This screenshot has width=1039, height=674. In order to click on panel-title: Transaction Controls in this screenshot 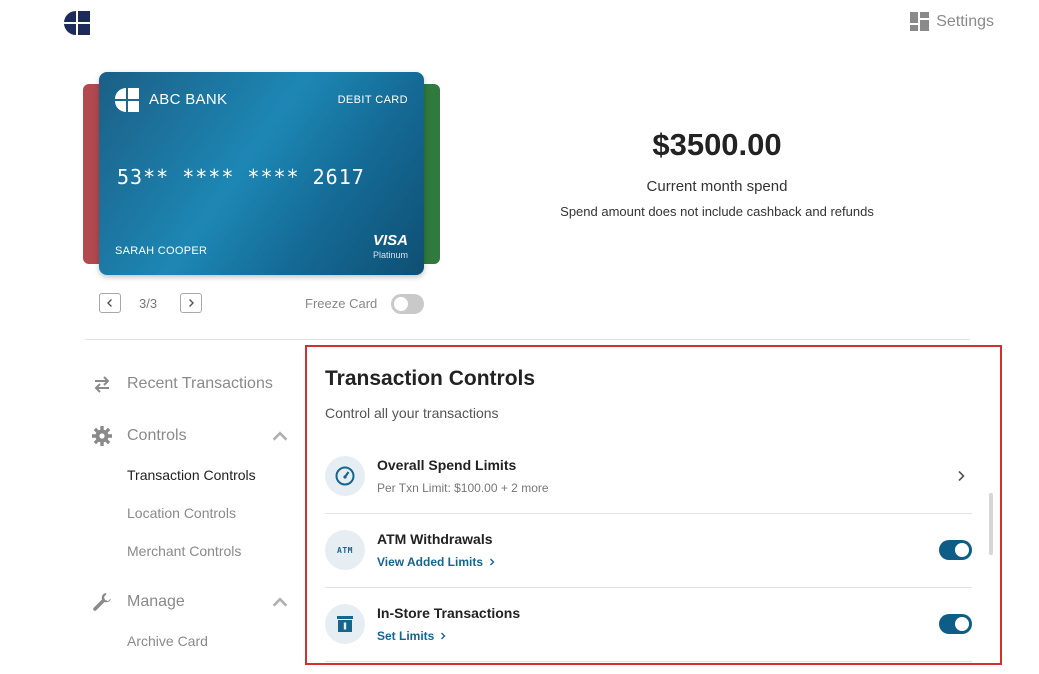, I will do `click(430, 378)`.